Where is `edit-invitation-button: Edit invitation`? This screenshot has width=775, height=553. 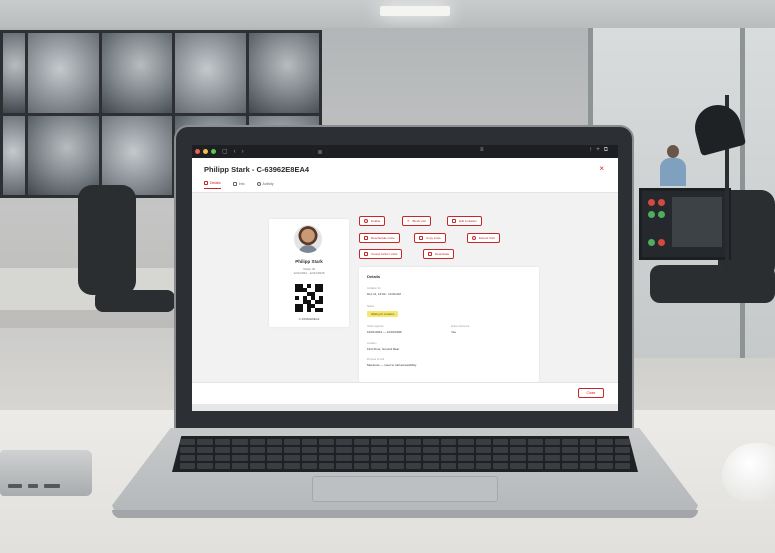
edit-invitation-button: Edit invitation is located at coordinates (464, 221).